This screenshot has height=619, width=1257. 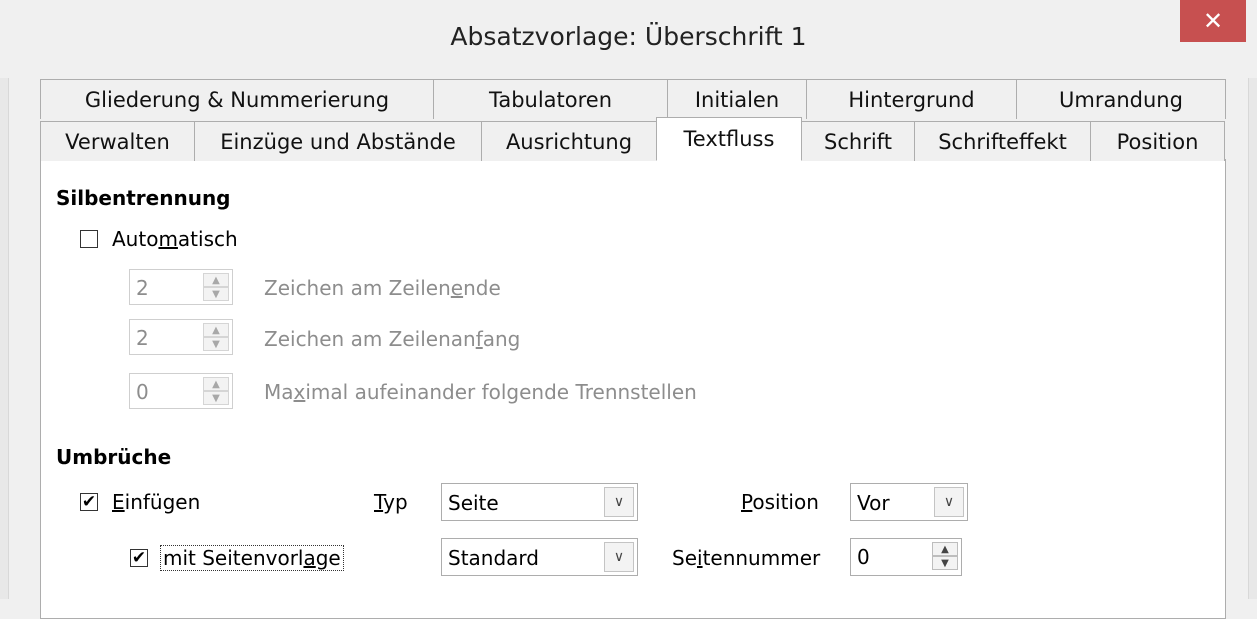 I want to click on tab-umrandung: Umrandung, so click(x=1121, y=99).